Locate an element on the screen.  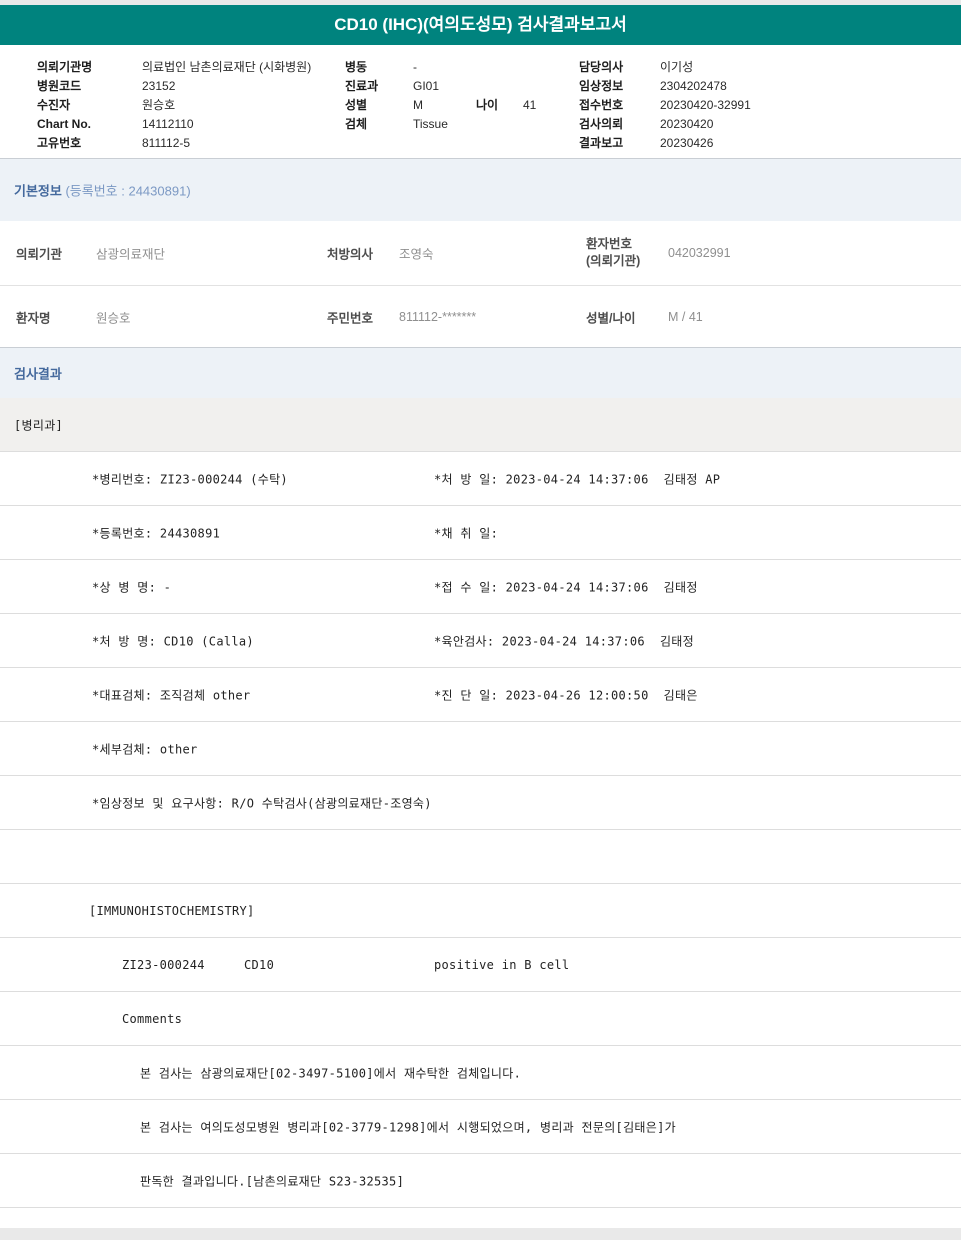
id-field-specimen: 검체 Tissue is located at coordinates (440, 124).